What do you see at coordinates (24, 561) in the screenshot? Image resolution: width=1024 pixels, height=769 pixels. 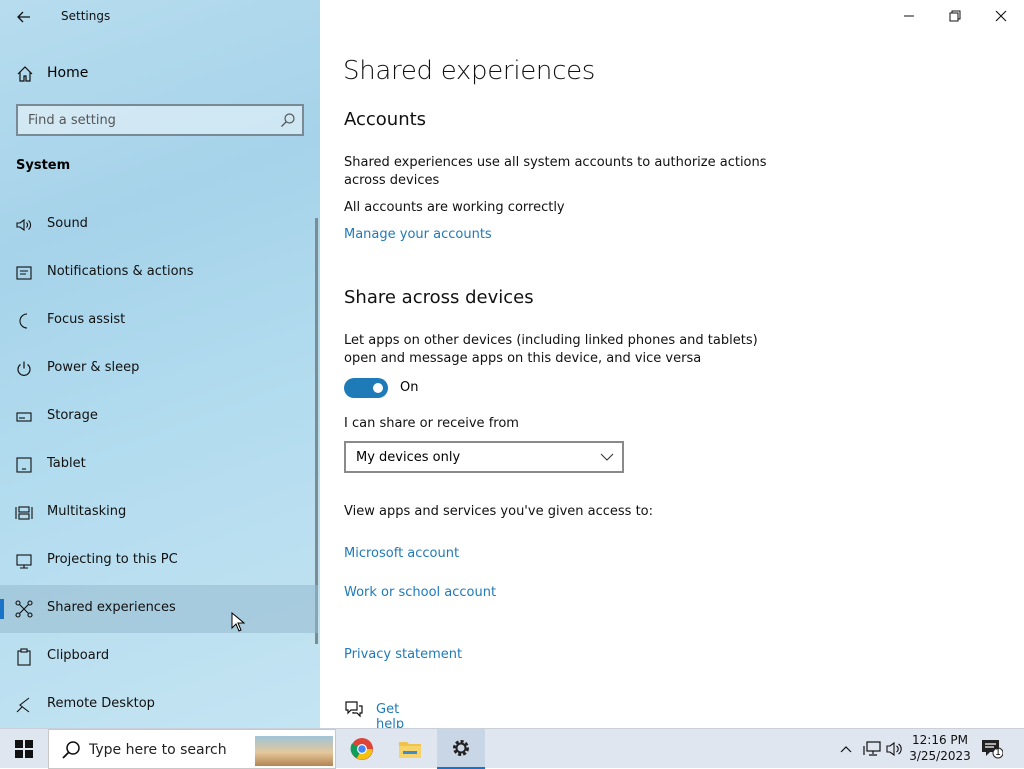 I see `projecting-icon` at bounding box center [24, 561].